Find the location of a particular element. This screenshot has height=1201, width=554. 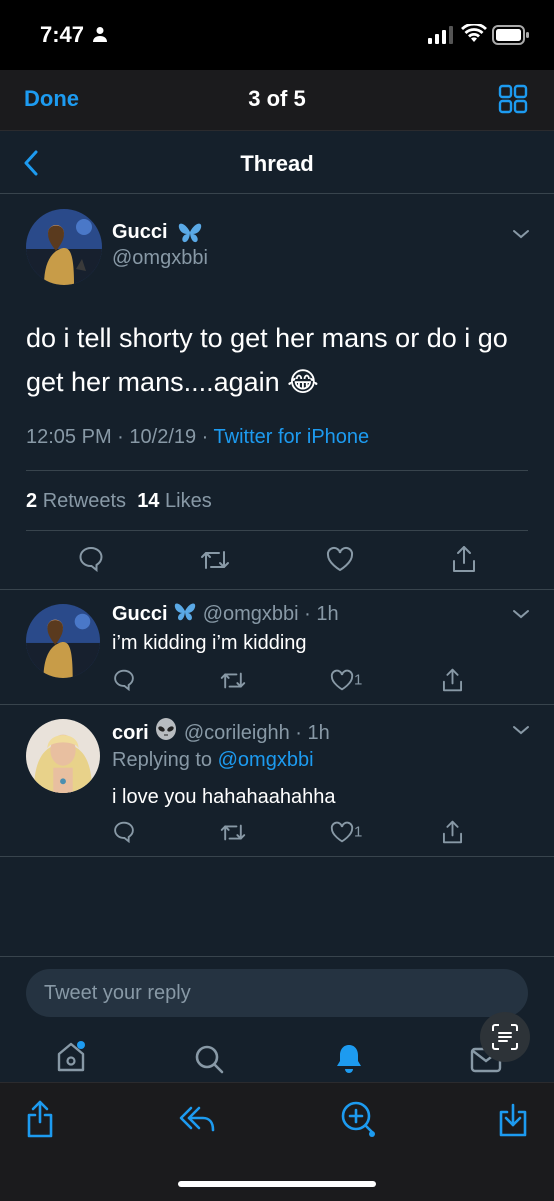

likes-count: 14 is located at coordinates (148, 501).